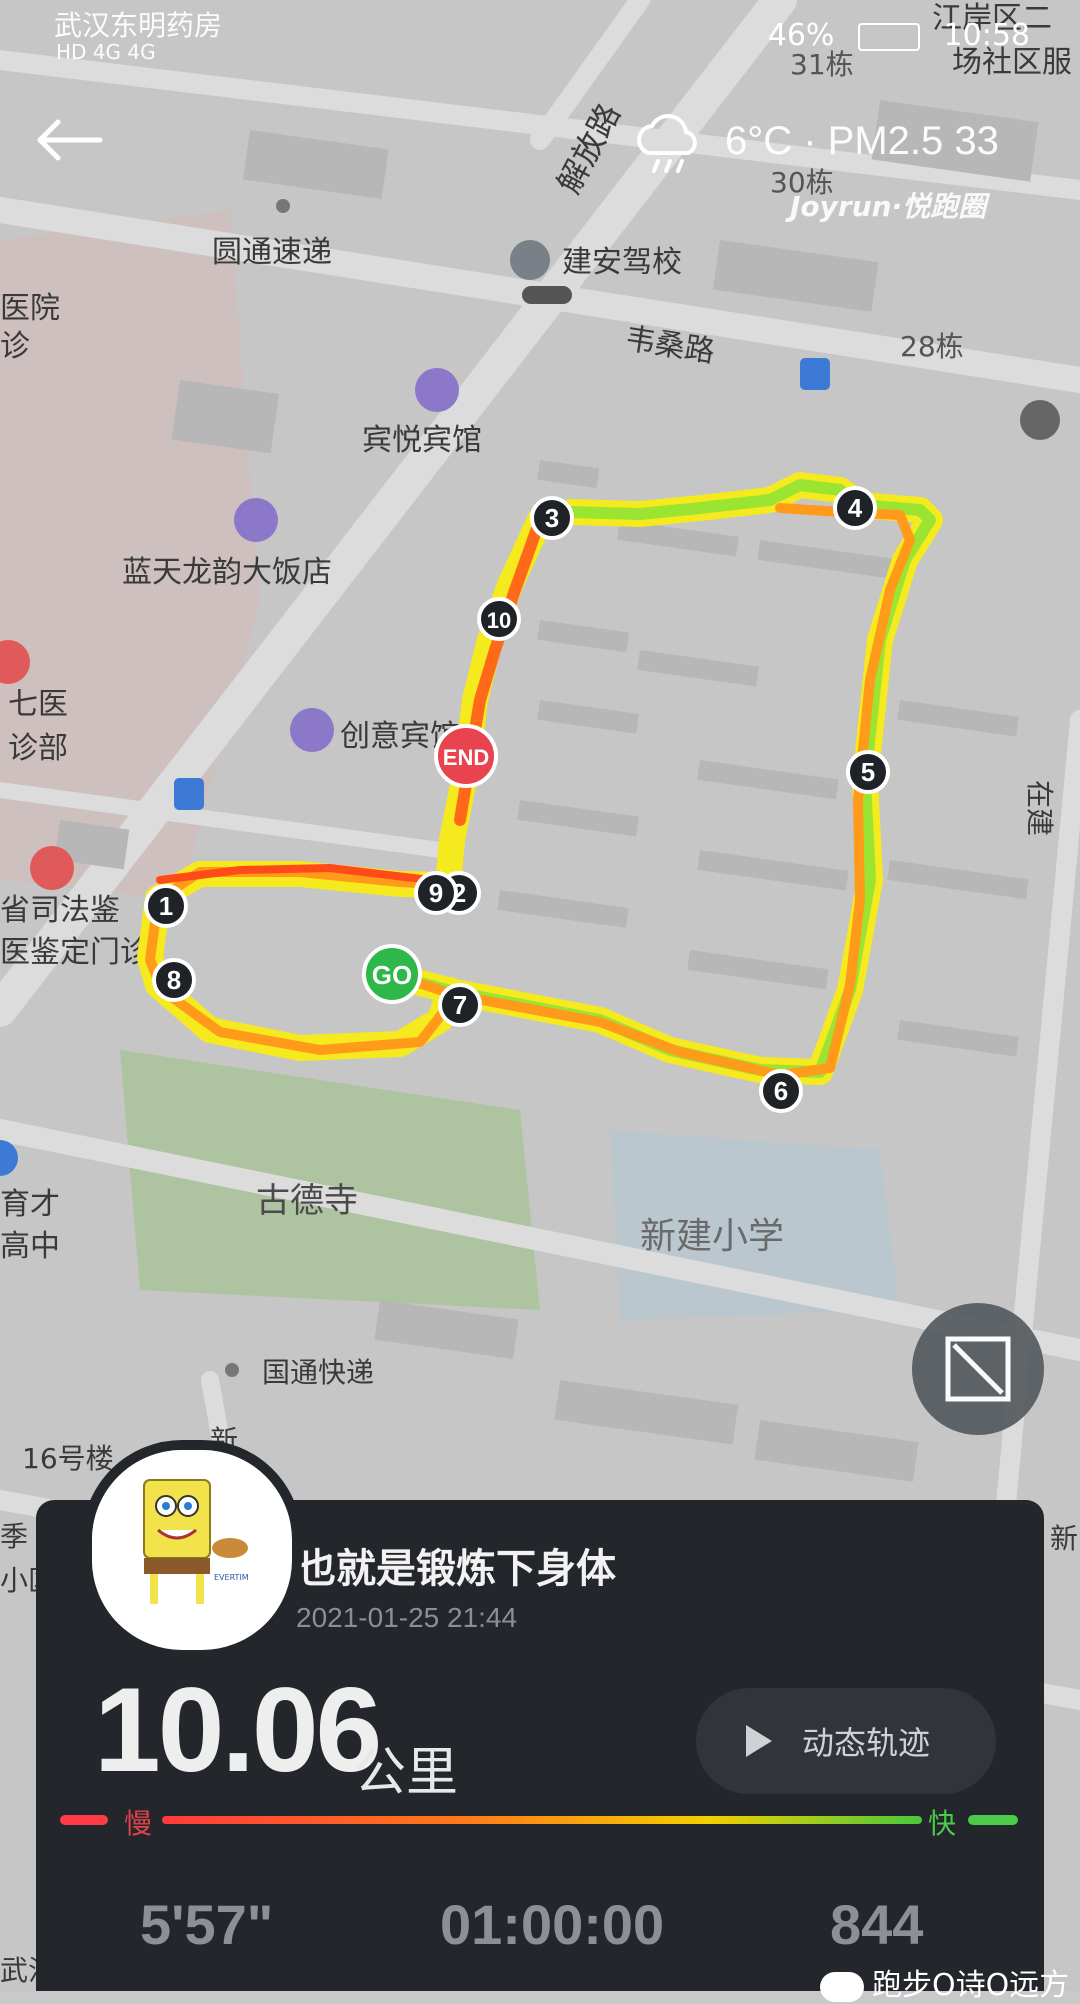 This screenshot has height=2004, width=1080. I want to click on svg-text: 8, so click(174, 980).